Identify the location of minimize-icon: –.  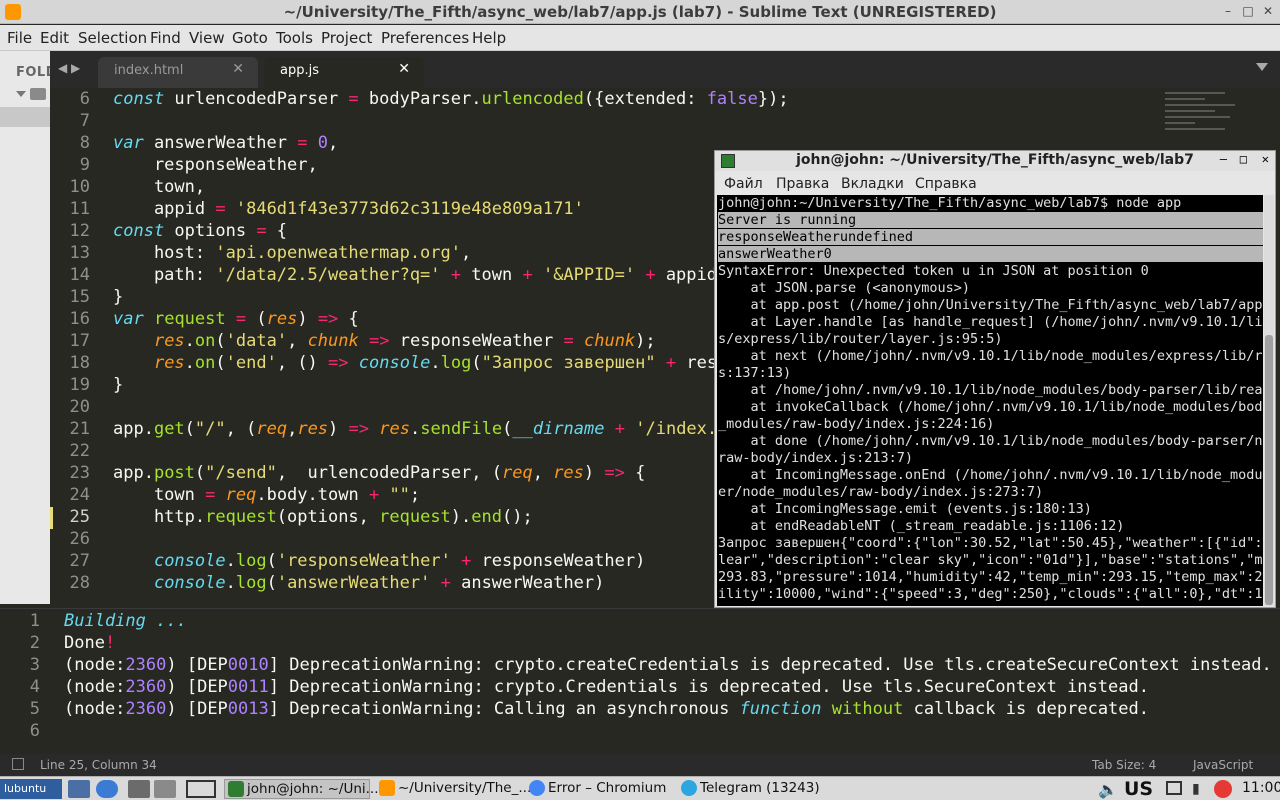
(1228, 11).